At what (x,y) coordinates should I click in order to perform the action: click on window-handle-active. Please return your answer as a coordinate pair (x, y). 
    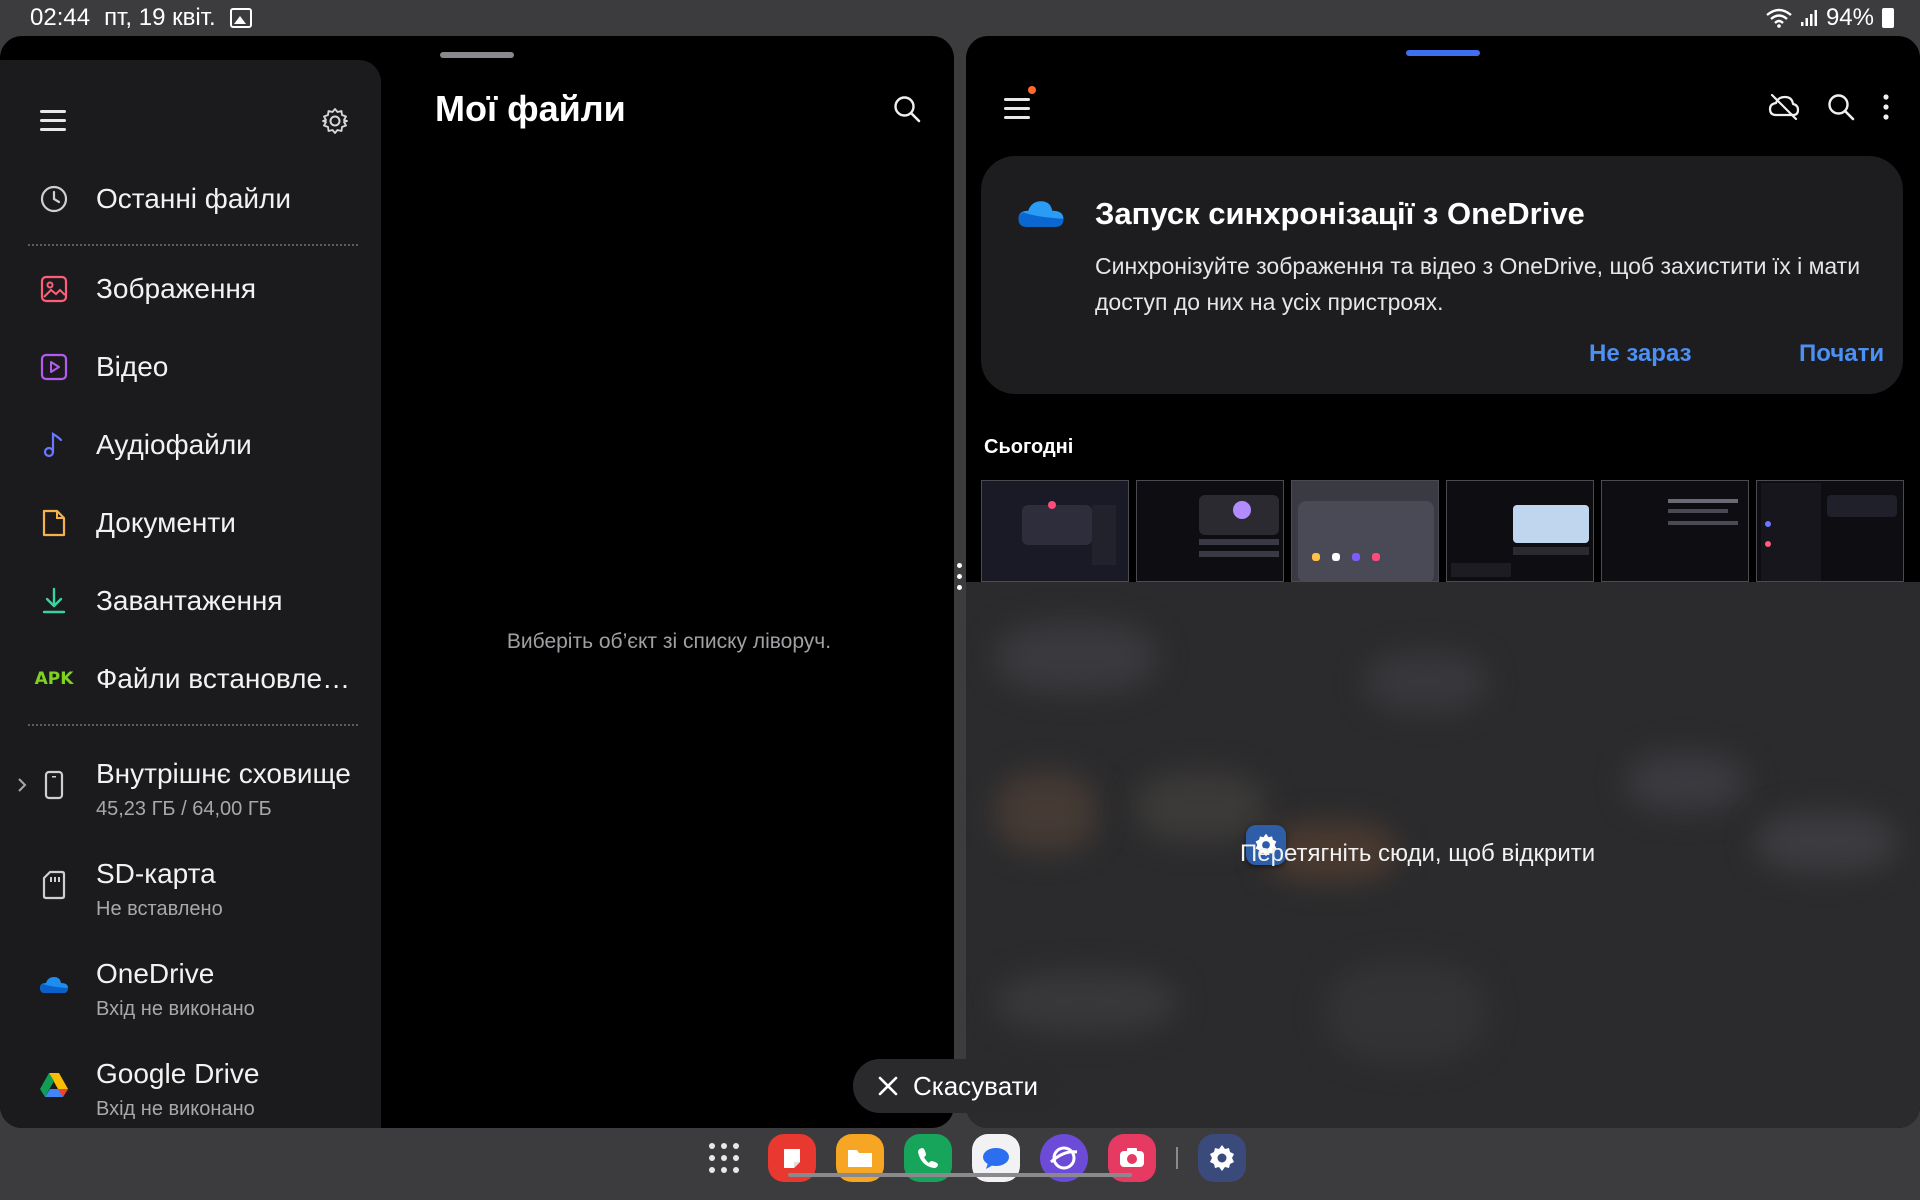
    Looking at the image, I should click on (1443, 53).